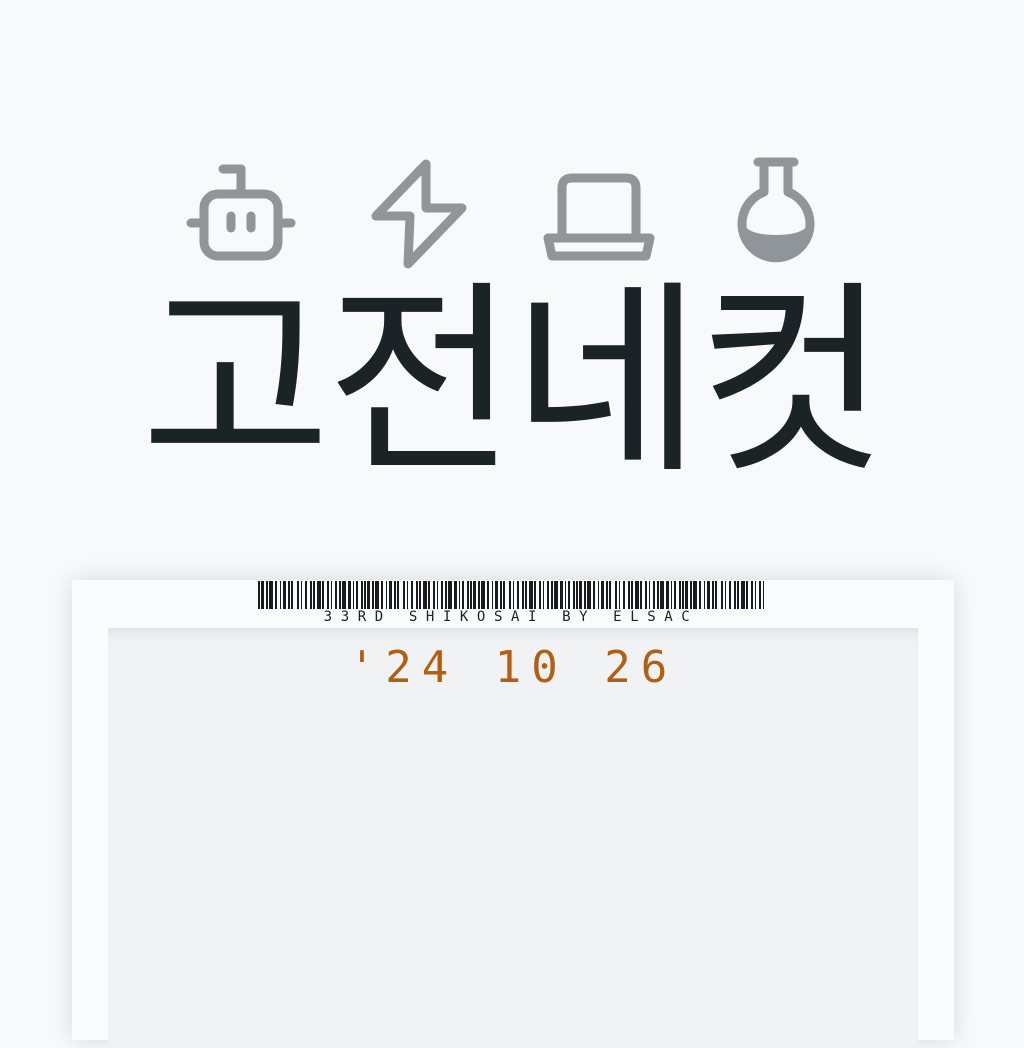 This screenshot has height=1048, width=1024. Describe the element at coordinates (419, 215) in the screenshot. I see `lightning-icon` at that location.